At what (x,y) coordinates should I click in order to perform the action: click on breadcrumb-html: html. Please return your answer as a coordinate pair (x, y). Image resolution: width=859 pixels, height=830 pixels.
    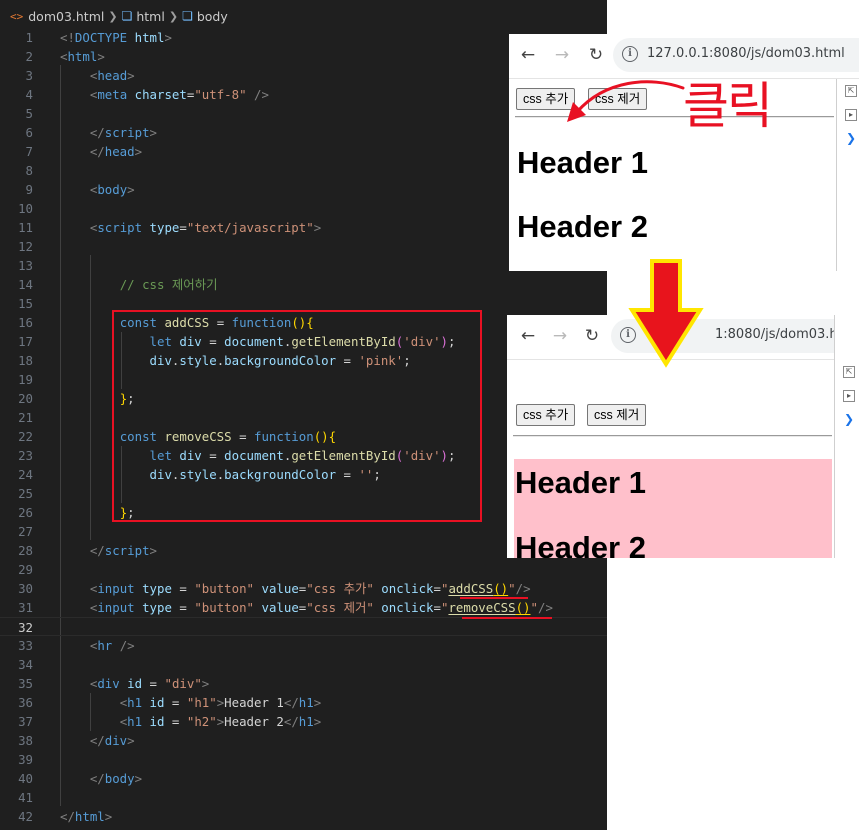
    Looking at the image, I should click on (150, 16).